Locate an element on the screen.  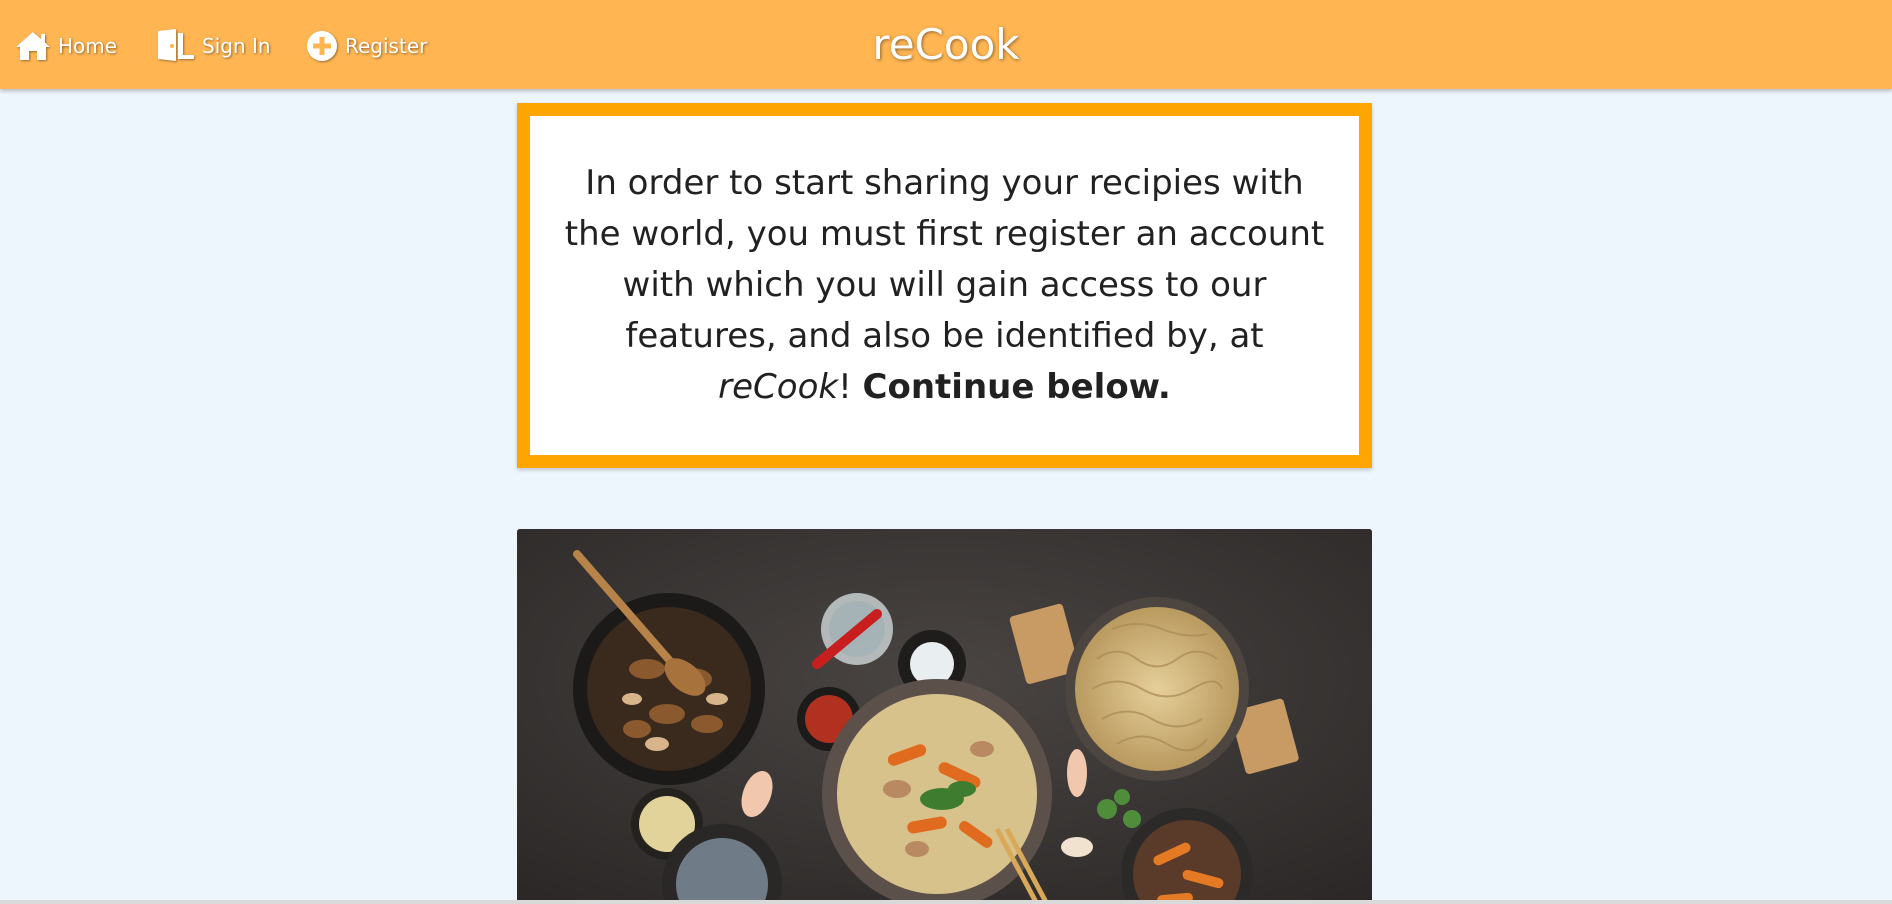
top-navbar: Home Sign In Register reCook is located at coordinates (946, 44).